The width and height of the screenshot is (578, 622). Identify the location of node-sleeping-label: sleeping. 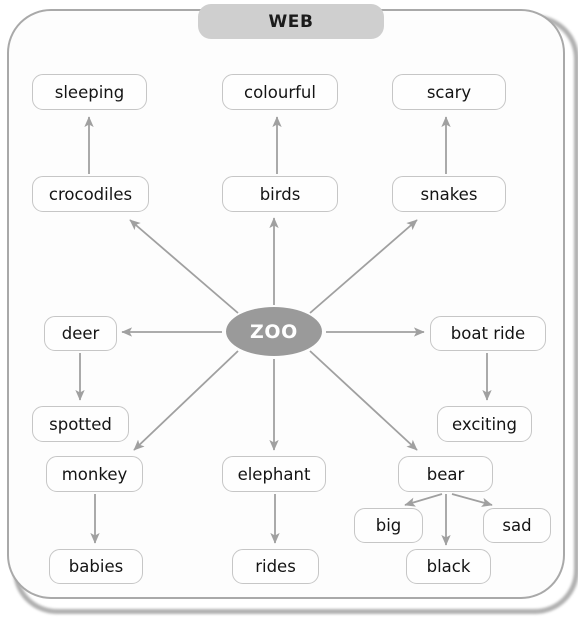
(89, 92).